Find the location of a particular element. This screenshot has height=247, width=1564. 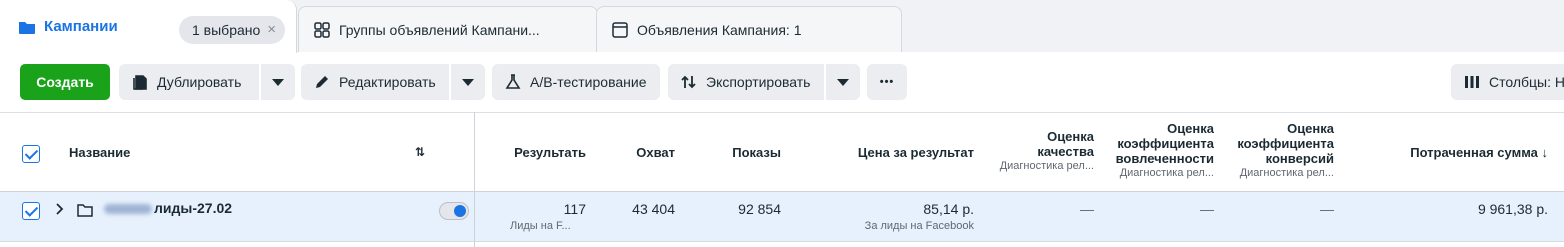

col-impressions-header: Показы is located at coordinates (735, 152).